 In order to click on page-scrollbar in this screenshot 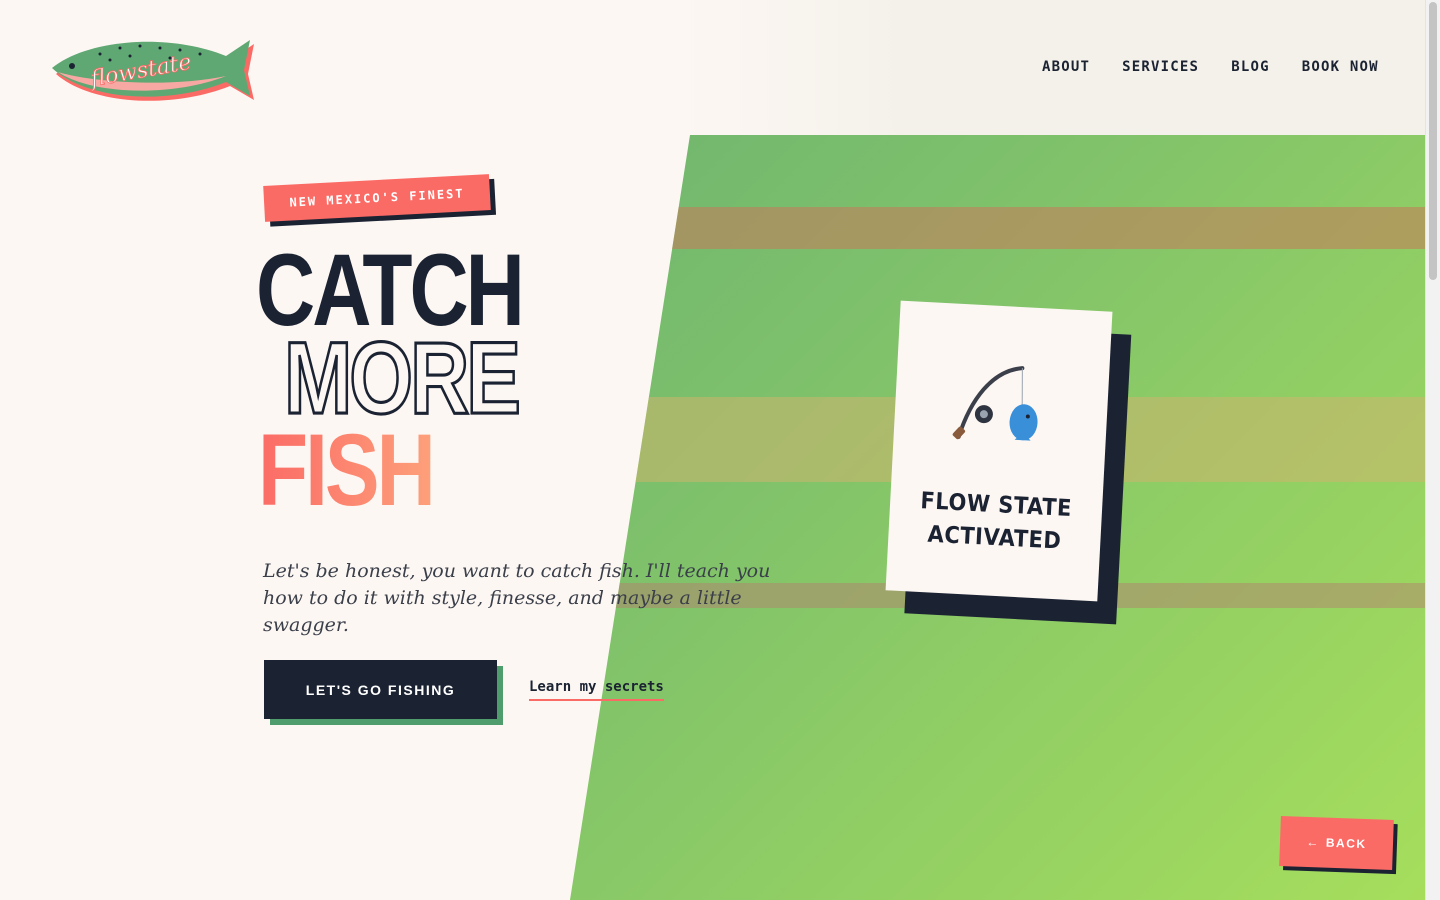, I will do `click(1432, 450)`.